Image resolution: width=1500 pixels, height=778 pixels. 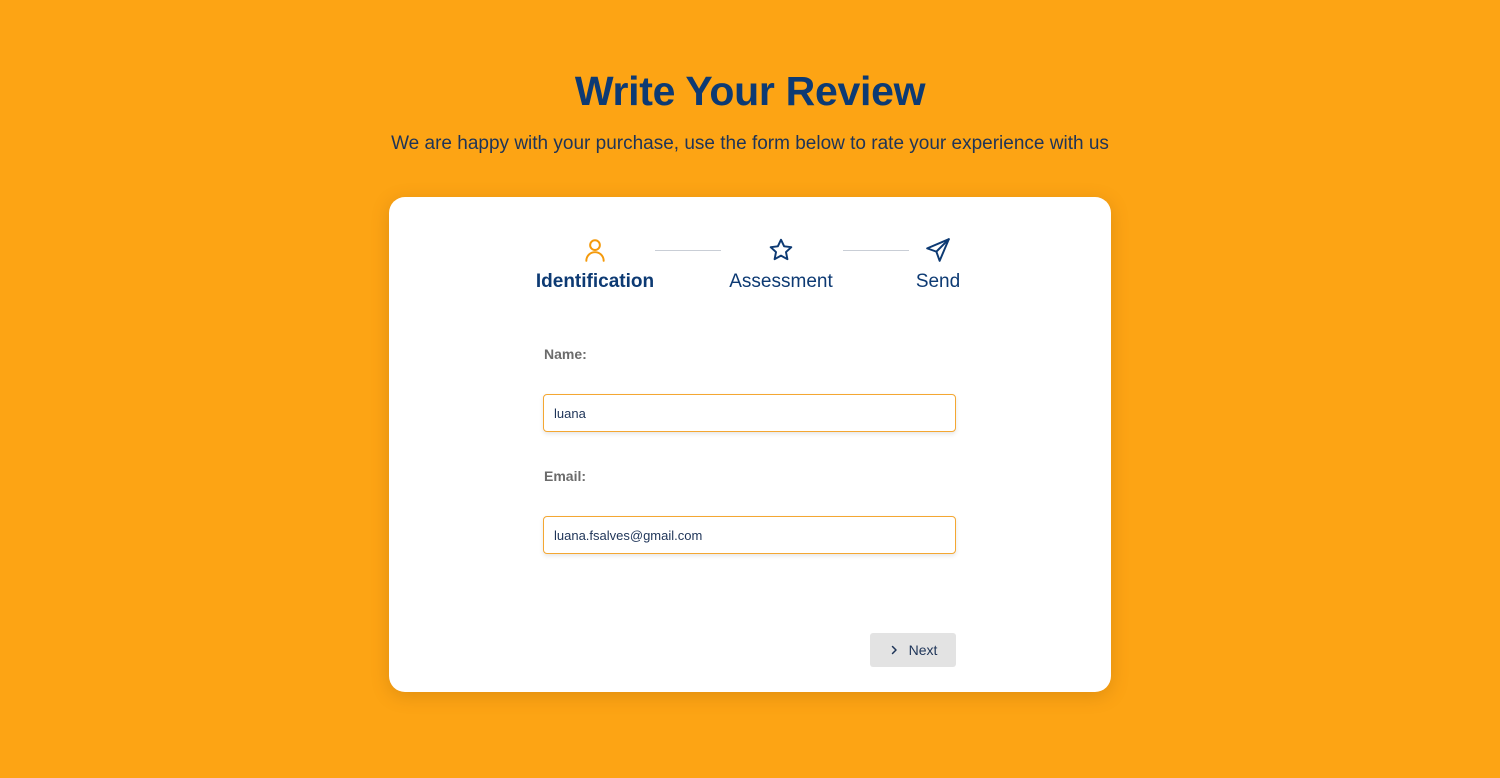 What do you see at coordinates (565, 476) in the screenshot?
I see `email-label: Email:` at bounding box center [565, 476].